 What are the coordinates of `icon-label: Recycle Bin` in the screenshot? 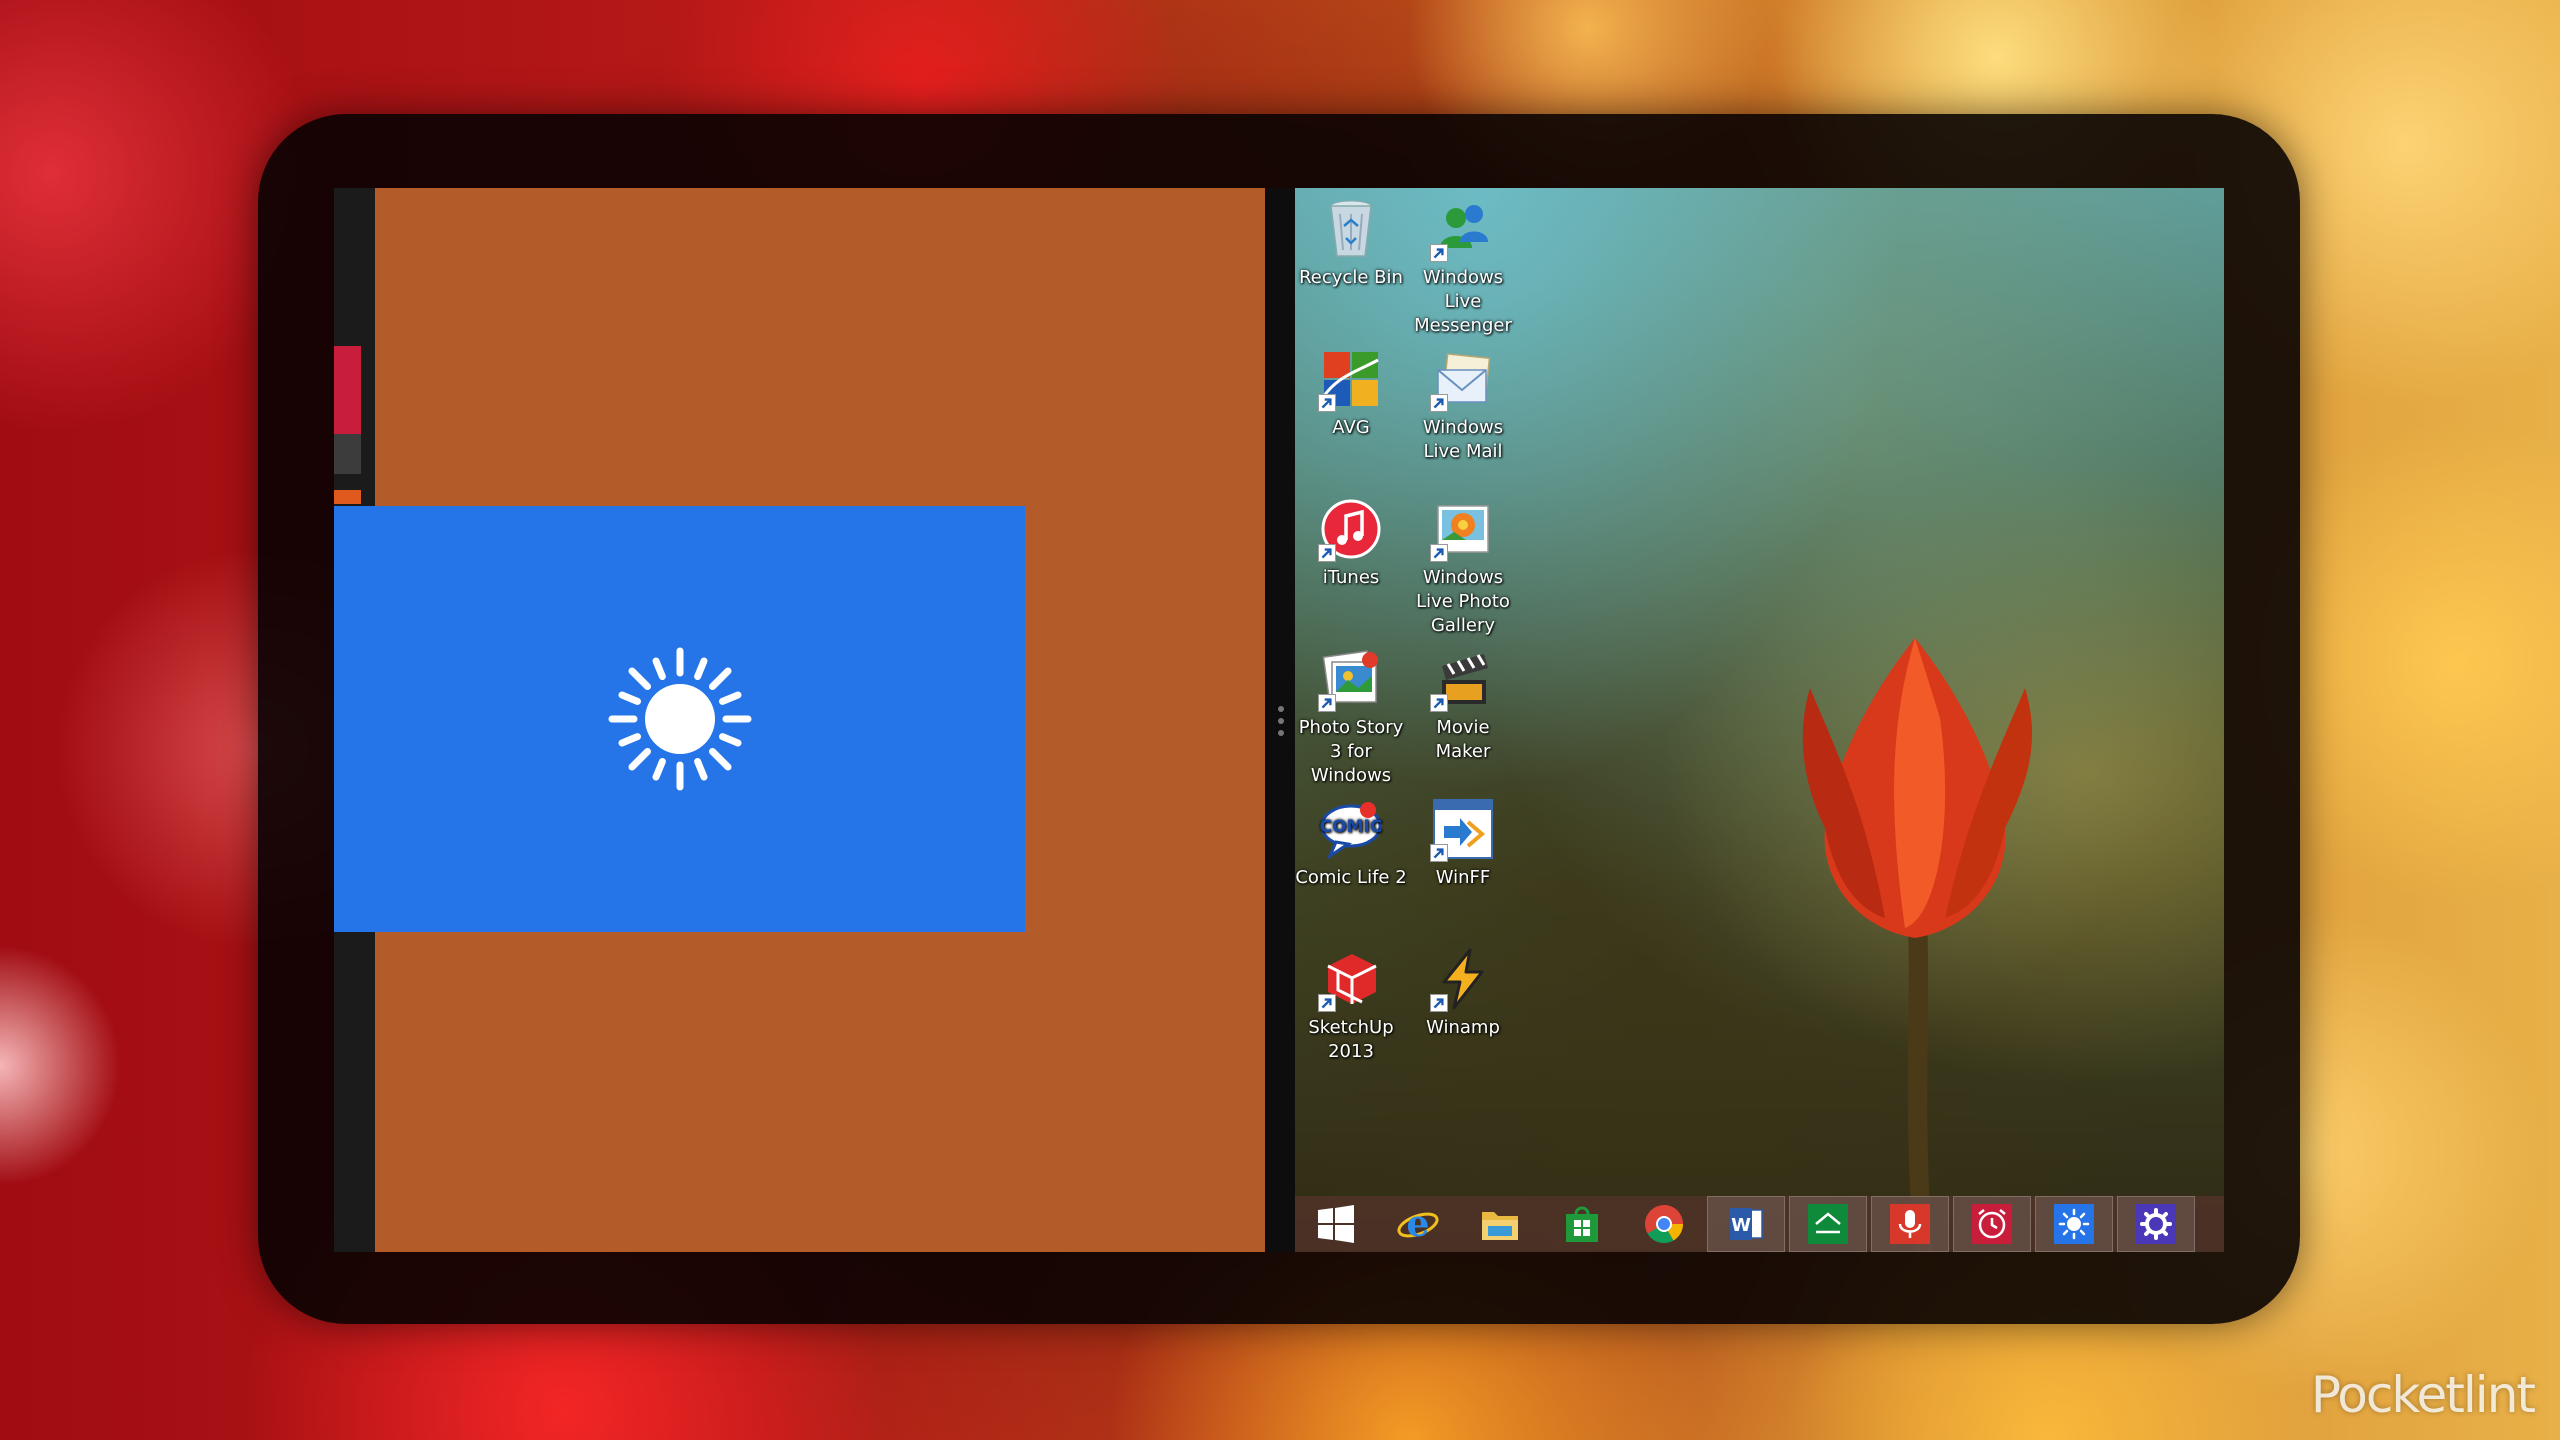 It's located at (1351, 277).